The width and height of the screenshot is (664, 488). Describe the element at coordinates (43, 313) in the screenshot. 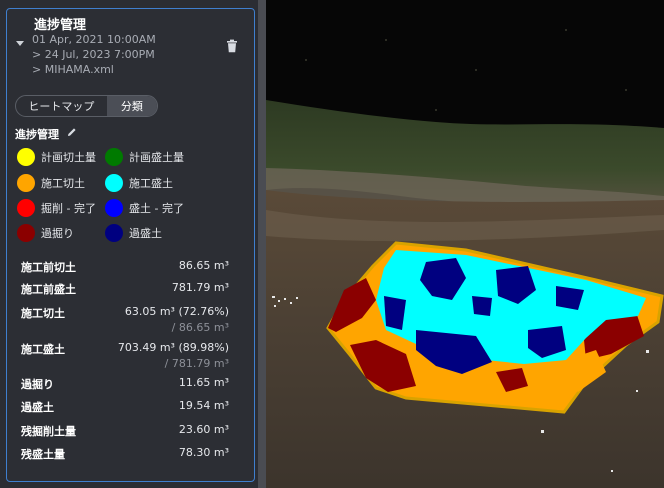

I see `stat-label-executed-cut: 施工切土` at that location.